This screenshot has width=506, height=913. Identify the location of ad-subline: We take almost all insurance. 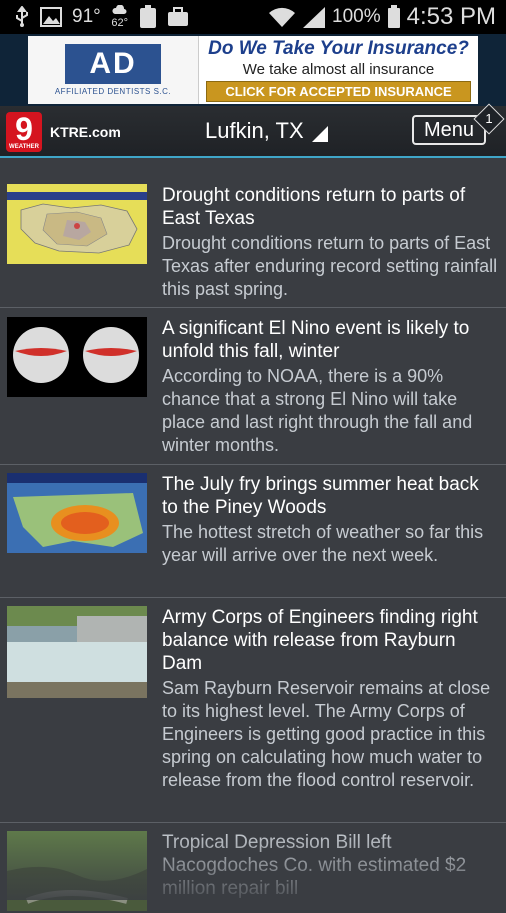
(338, 69).